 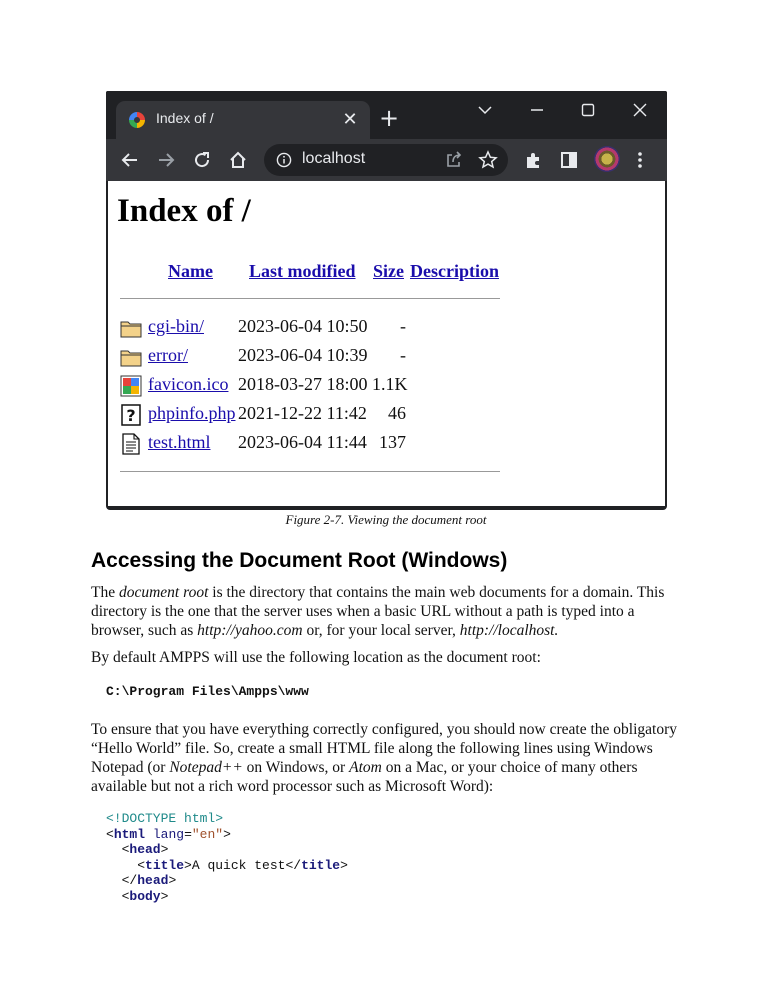 I want to click on avatar, so click(x=607, y=159).